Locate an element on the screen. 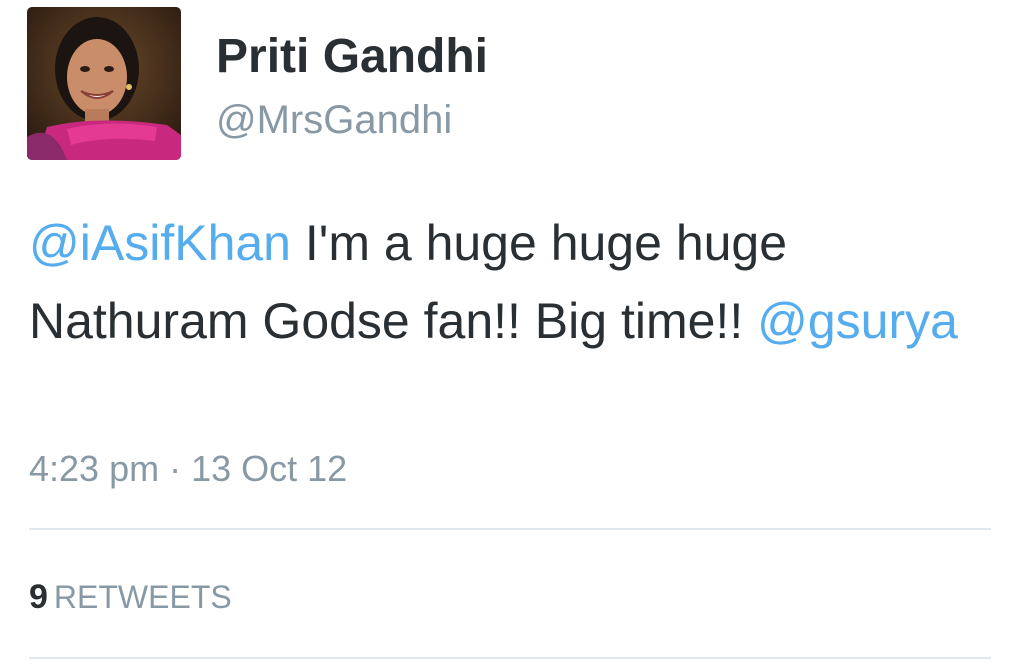  timestamp: 4:23 pm · 13 Oct 12 is located at coordinates (188, 469).